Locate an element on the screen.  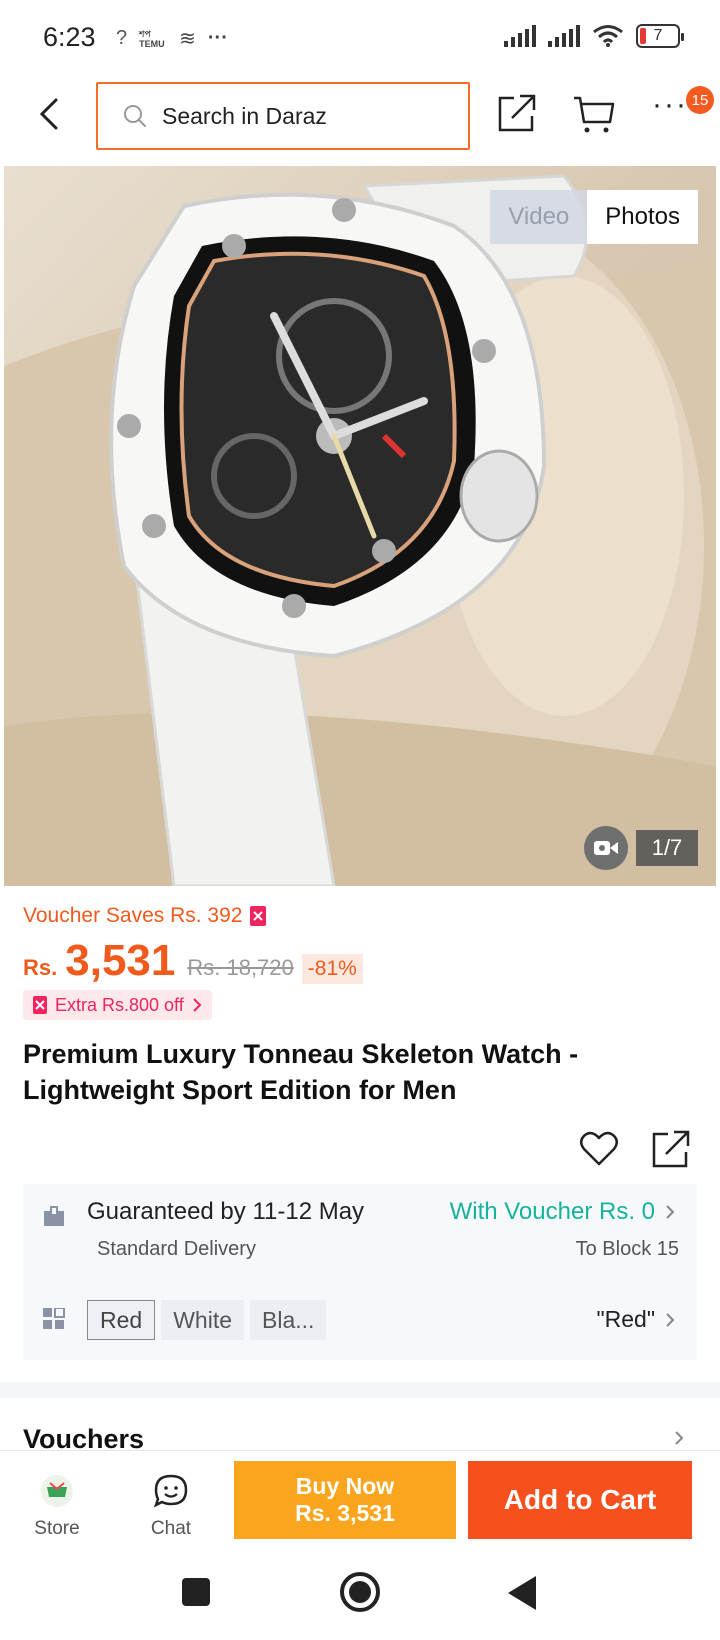
heart-icon is located at coordinates (599, 1148).